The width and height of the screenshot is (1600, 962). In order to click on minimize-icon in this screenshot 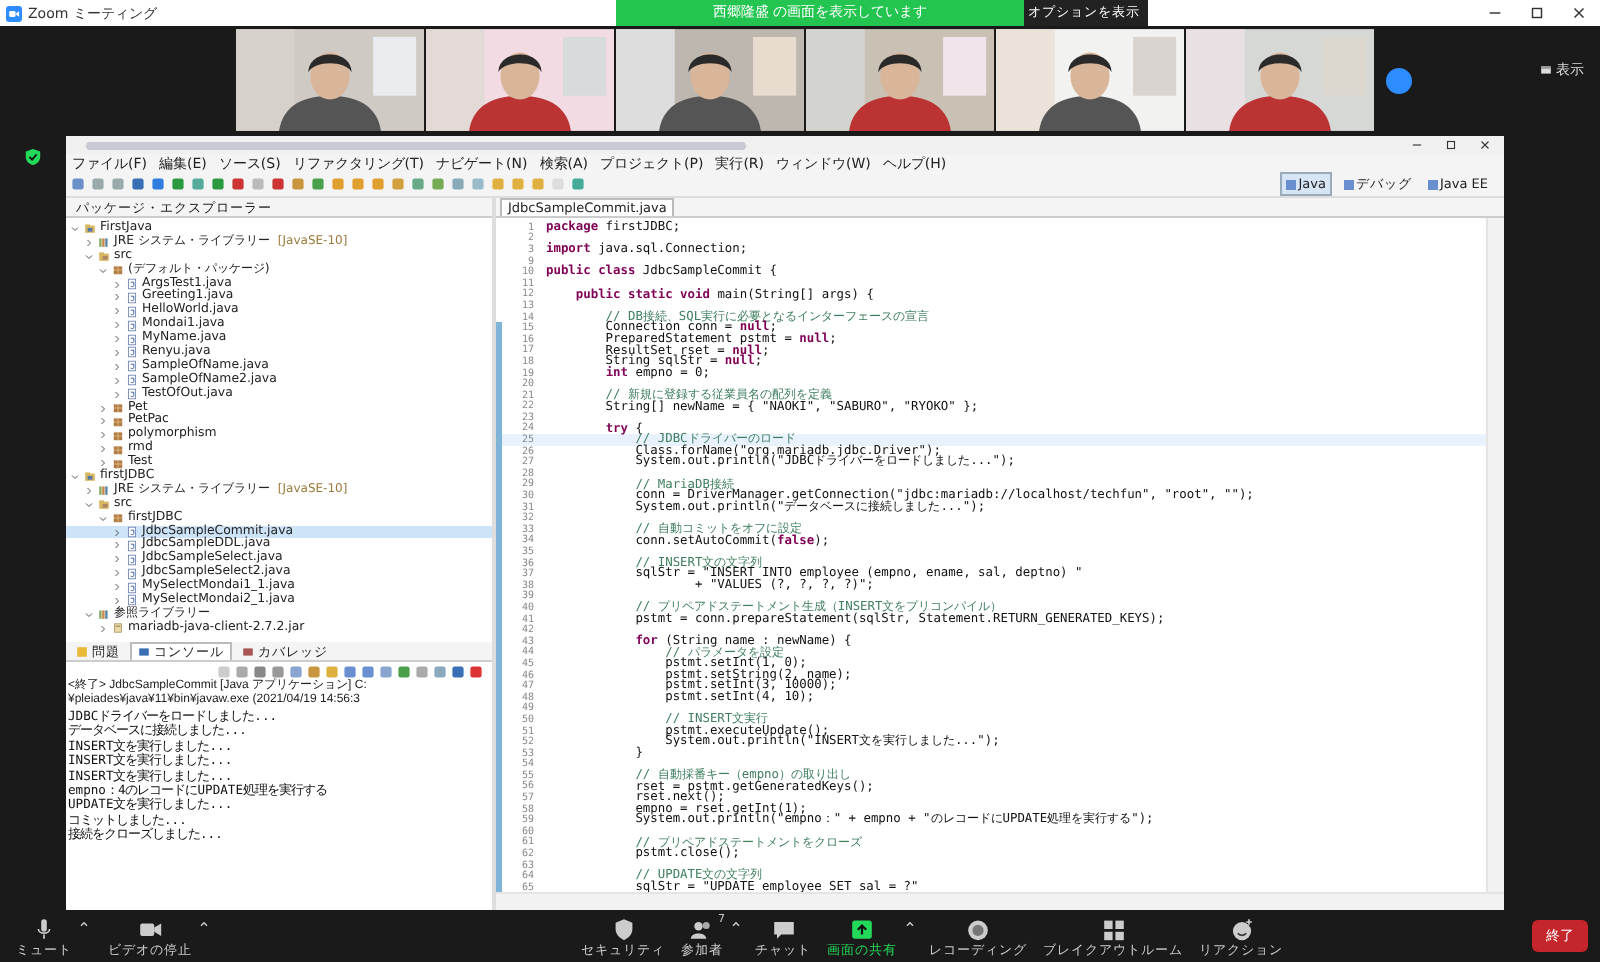, I will do `click(1417, 145)`.